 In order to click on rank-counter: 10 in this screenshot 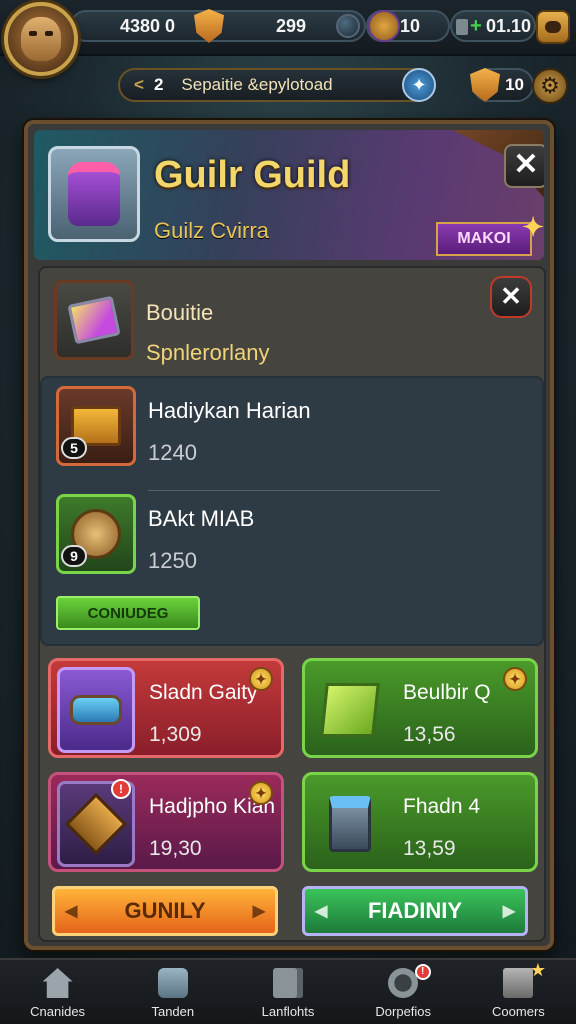, I will do `click(502, 85)`.